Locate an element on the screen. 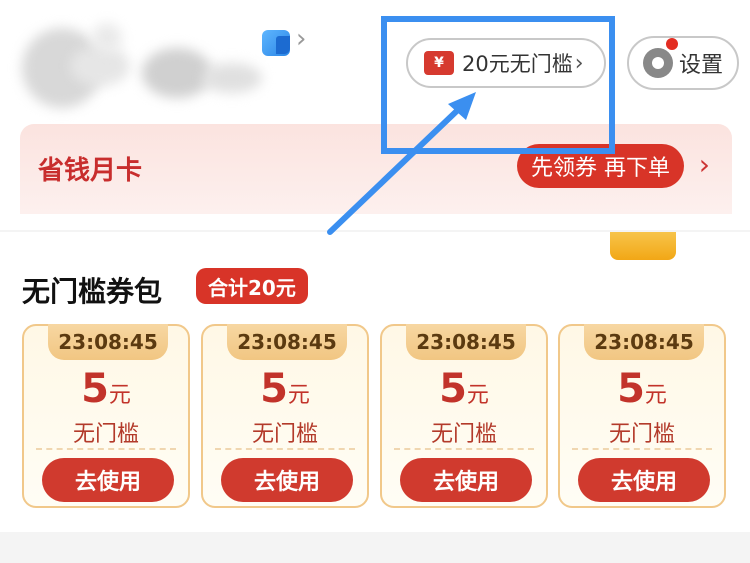 The width and height of the screenshot is (750, 563). settings-label: 设置 is located at coordinates (701, 65).